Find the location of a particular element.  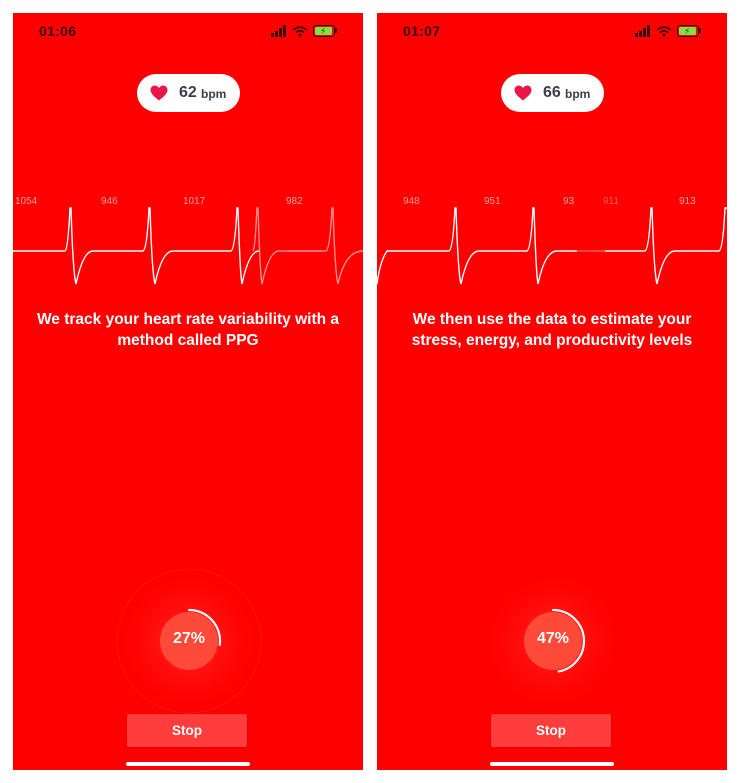

progress-indicator: 27% is located at coordinates (189, 641).